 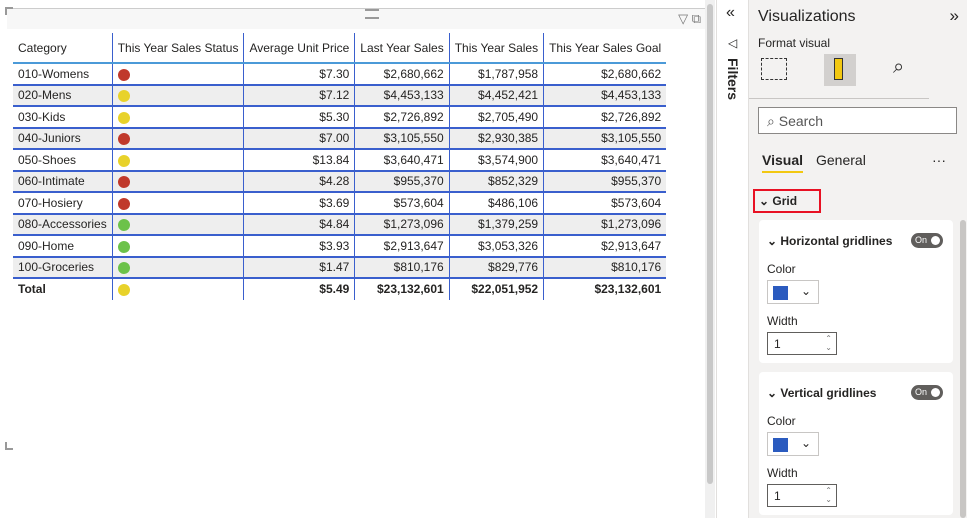 What do you see at coordinates (340, 203) in the screenshot?
I see `table-row: 070-Hosiery $3.69 $573,604 $486,106 $573,604` at bounding box center [340, 203].